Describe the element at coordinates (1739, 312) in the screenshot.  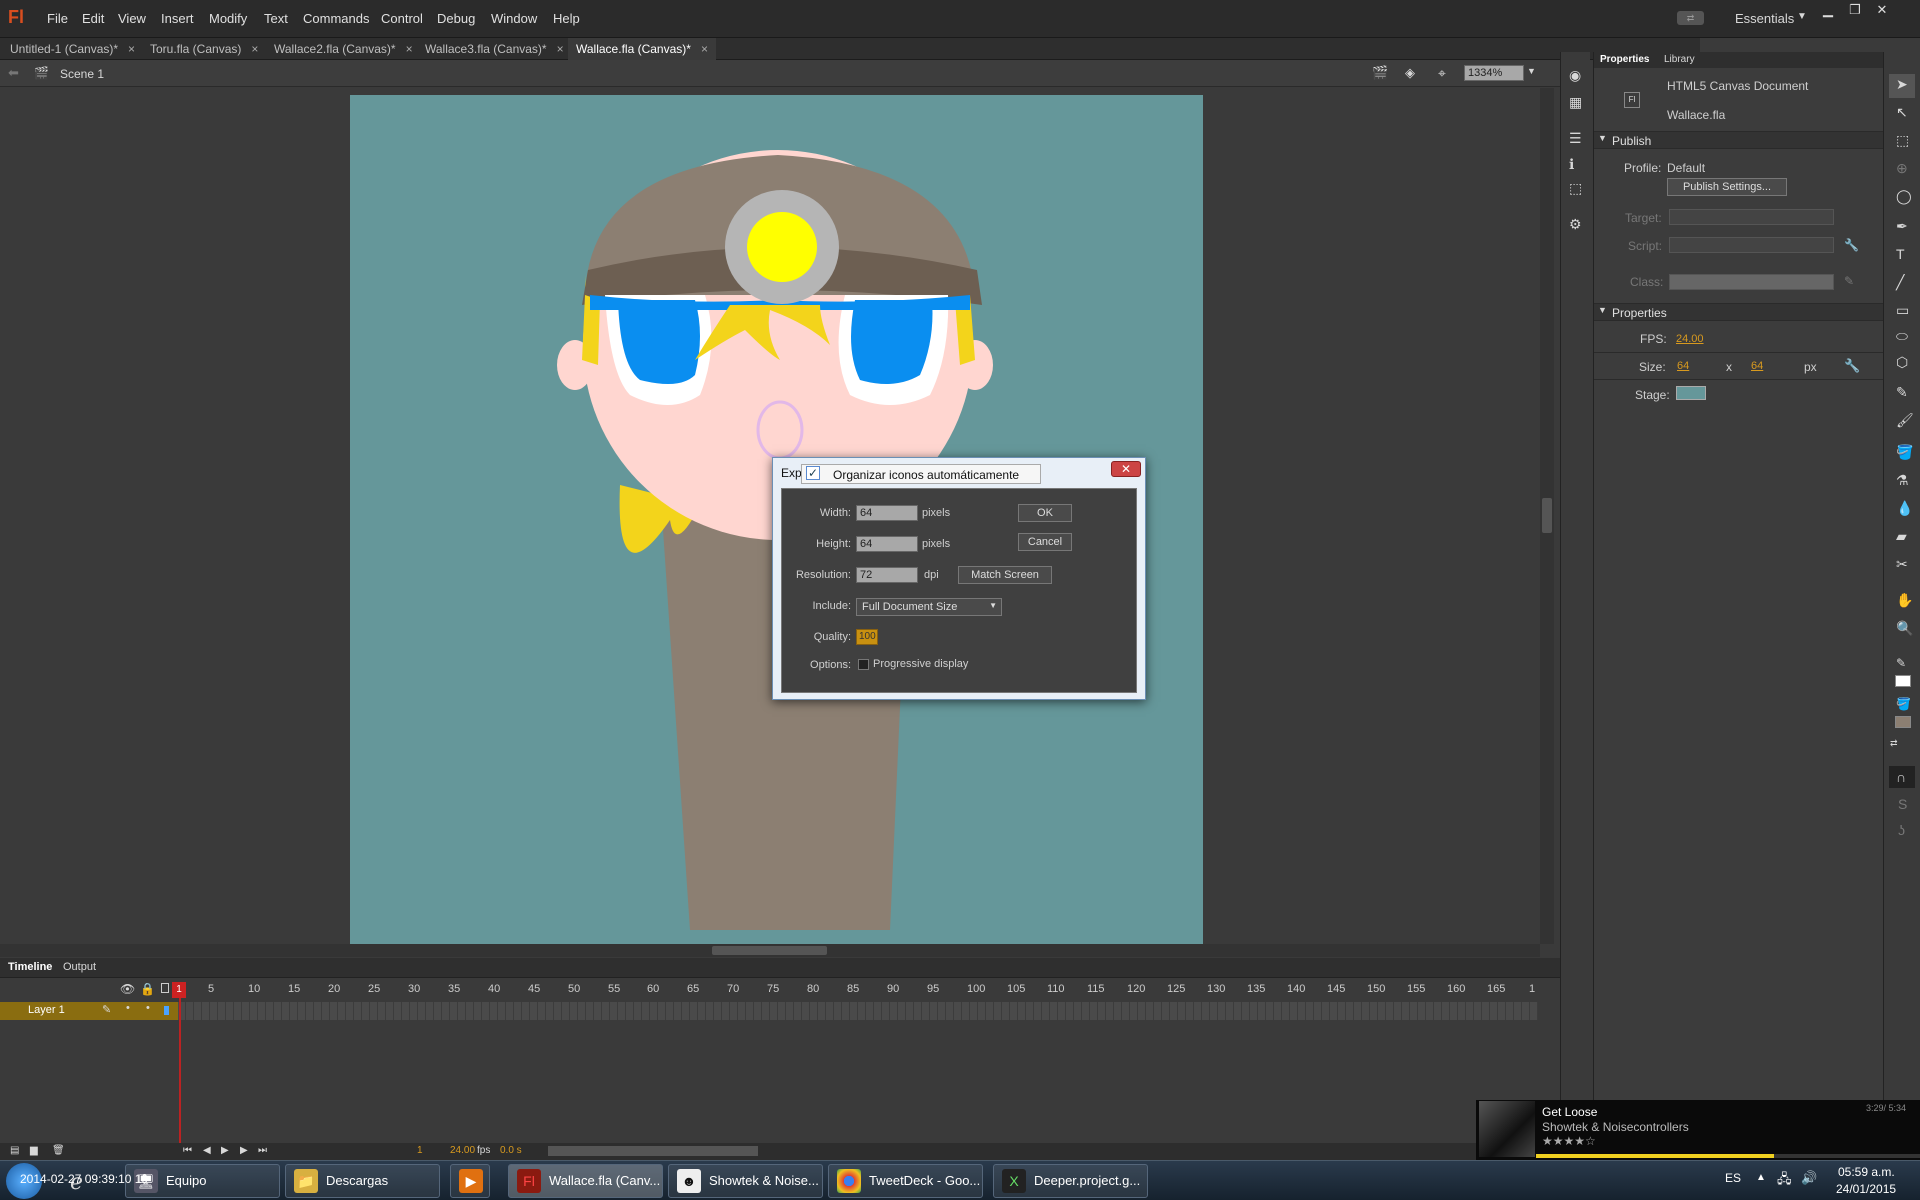
I see `properties-section-header: Properties` at that location.